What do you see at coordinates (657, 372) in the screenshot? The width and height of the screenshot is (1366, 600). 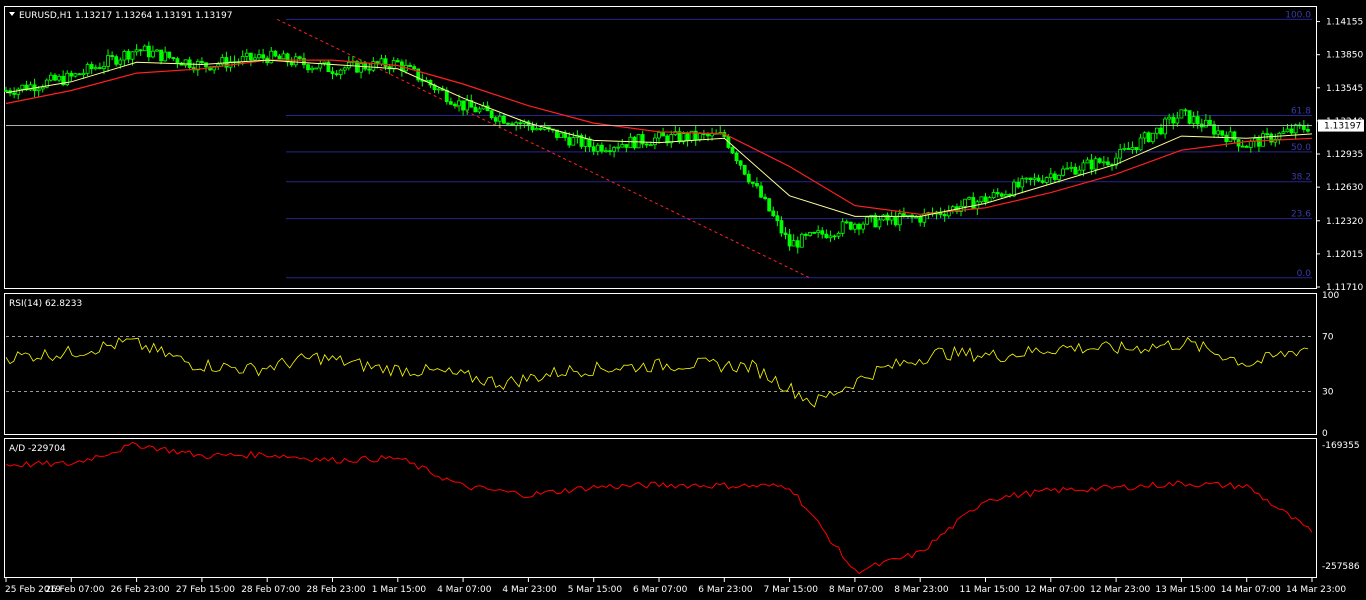 I see `rsi-line` at bounding box center [657, 372].